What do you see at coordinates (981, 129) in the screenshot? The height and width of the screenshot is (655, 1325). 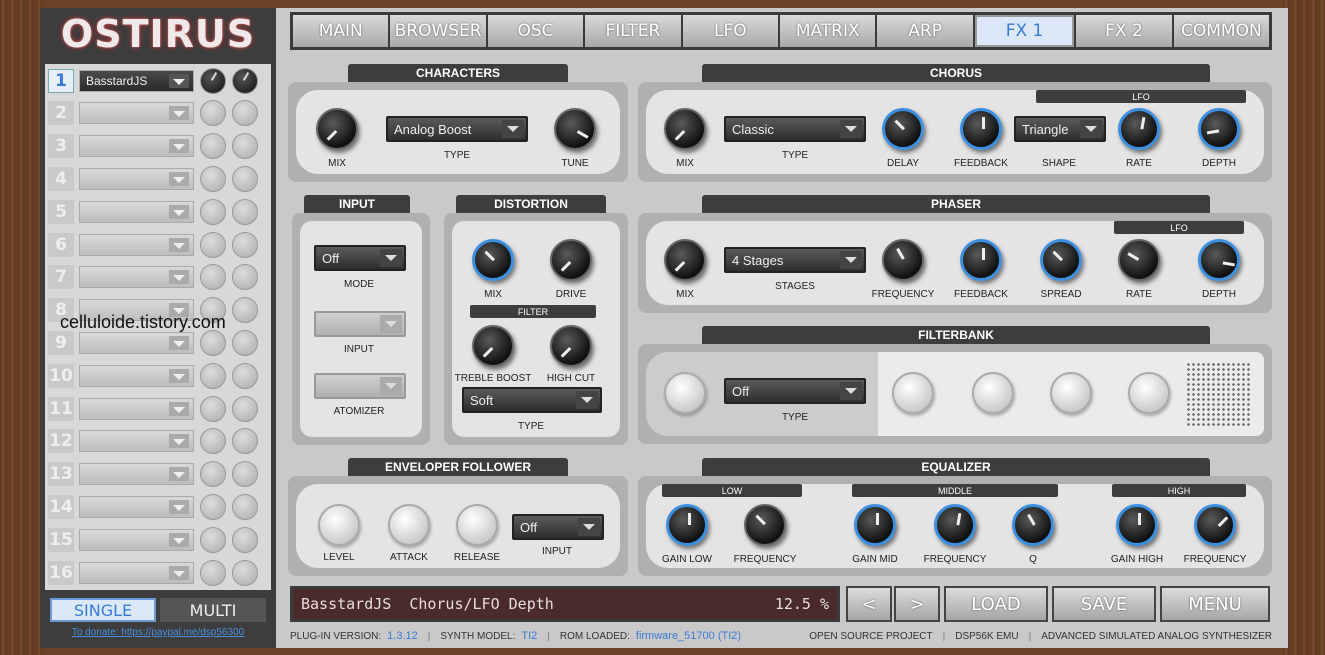 I see `chorus-feedback-knob` at bounding box center [981, 129].